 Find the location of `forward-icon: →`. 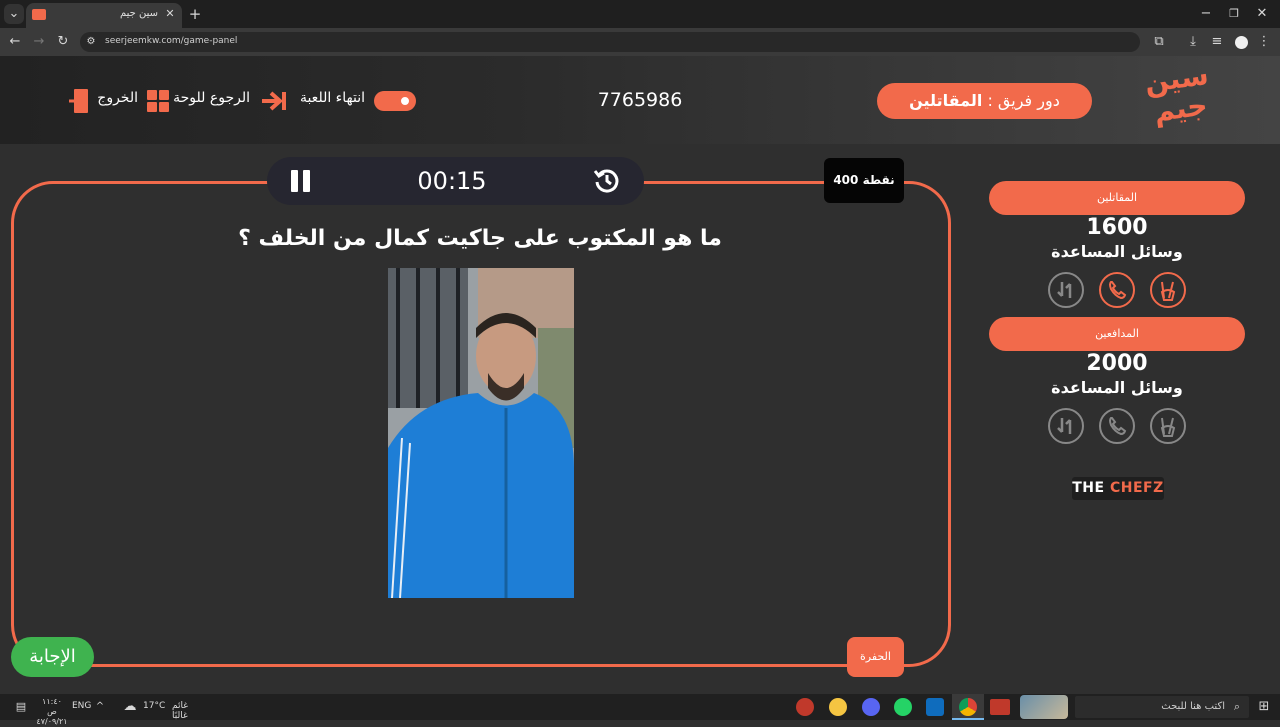

forward-icon: → is located at coordinates (39, 42).